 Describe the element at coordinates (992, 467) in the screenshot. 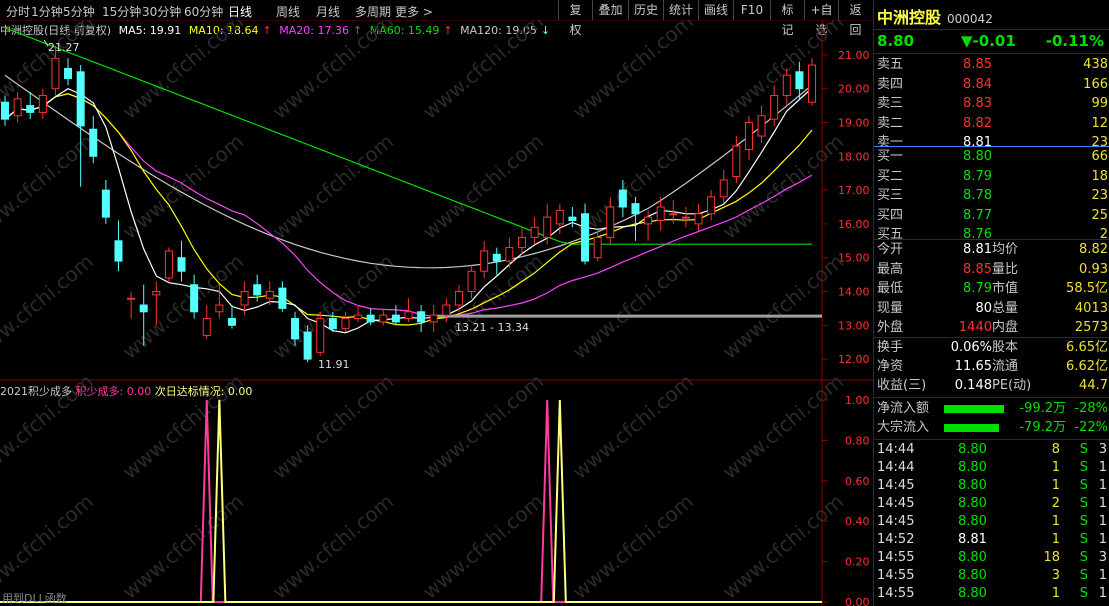

I see `tick-row: 14:44 8.80 1 S 1` at that location.